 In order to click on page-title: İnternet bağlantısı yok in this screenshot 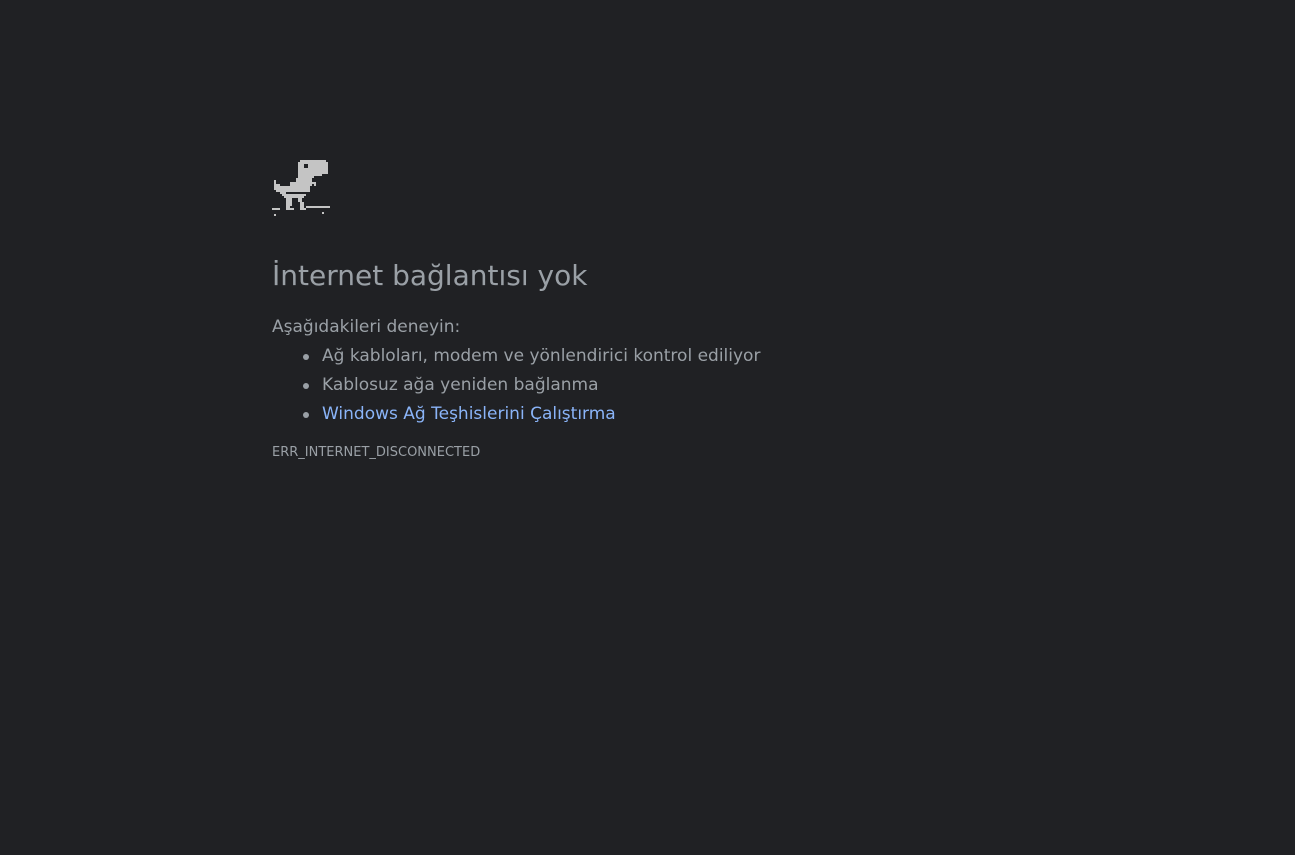, I will do `click(430, 275)`.